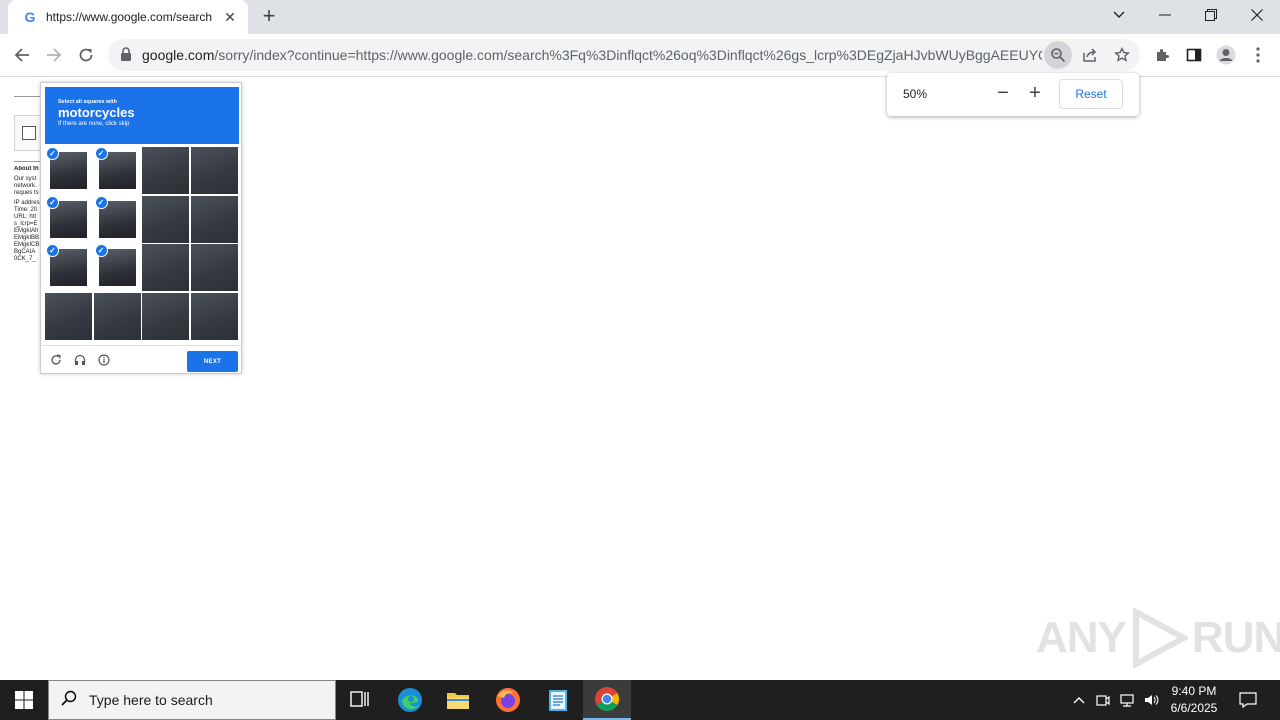  Describe the element at coordinates (80, 360) in the screenshot. I see `audio-challenge-headphones-icon` at that location.